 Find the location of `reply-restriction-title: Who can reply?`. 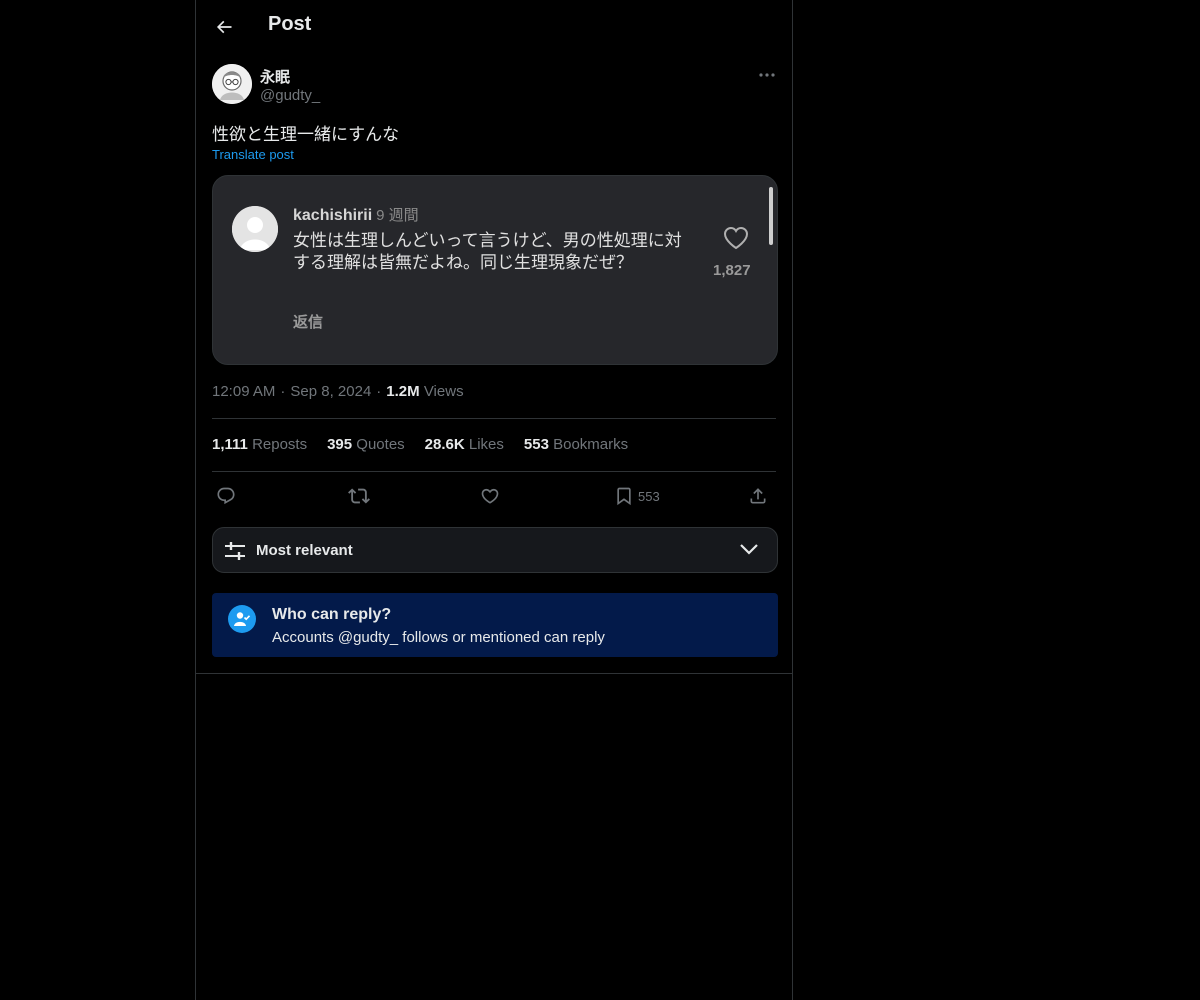

reply-restriction-title: Who can reply? is located at coordinates (332, 614).